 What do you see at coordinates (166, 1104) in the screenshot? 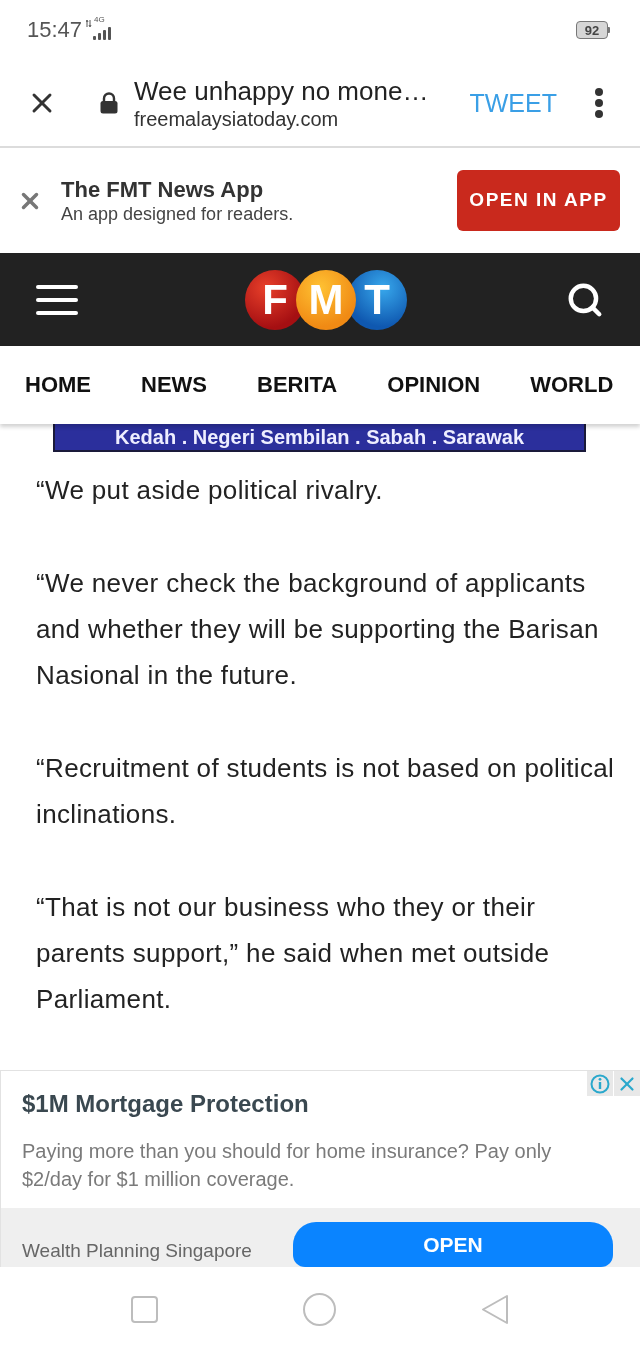
I see `ad-title: $1M Mortgage Protection` at bounding box center [166, 1104].